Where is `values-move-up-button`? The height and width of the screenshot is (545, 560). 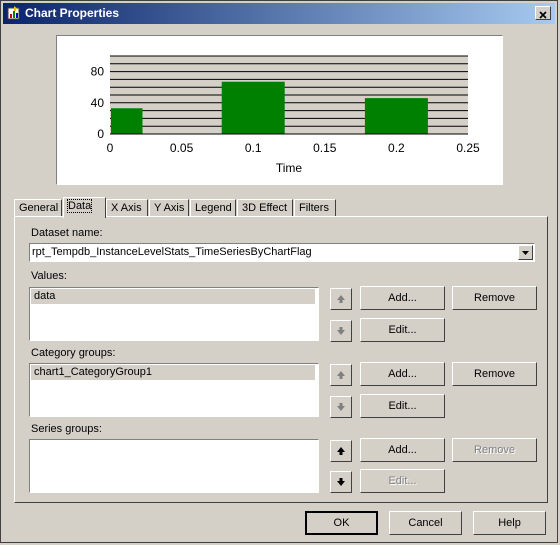 values-move-up-button is located at coordinates (341, 299).